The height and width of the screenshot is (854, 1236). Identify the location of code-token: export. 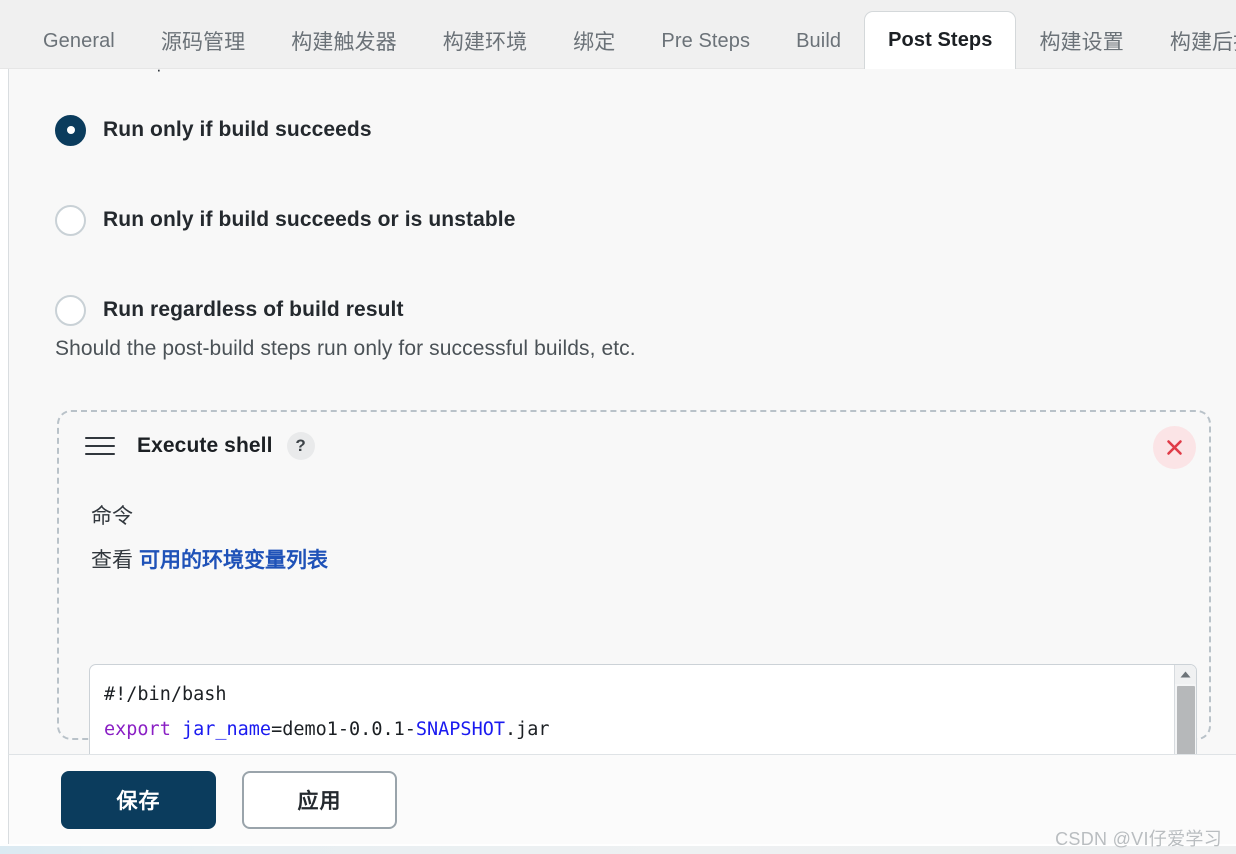
(143, 729).